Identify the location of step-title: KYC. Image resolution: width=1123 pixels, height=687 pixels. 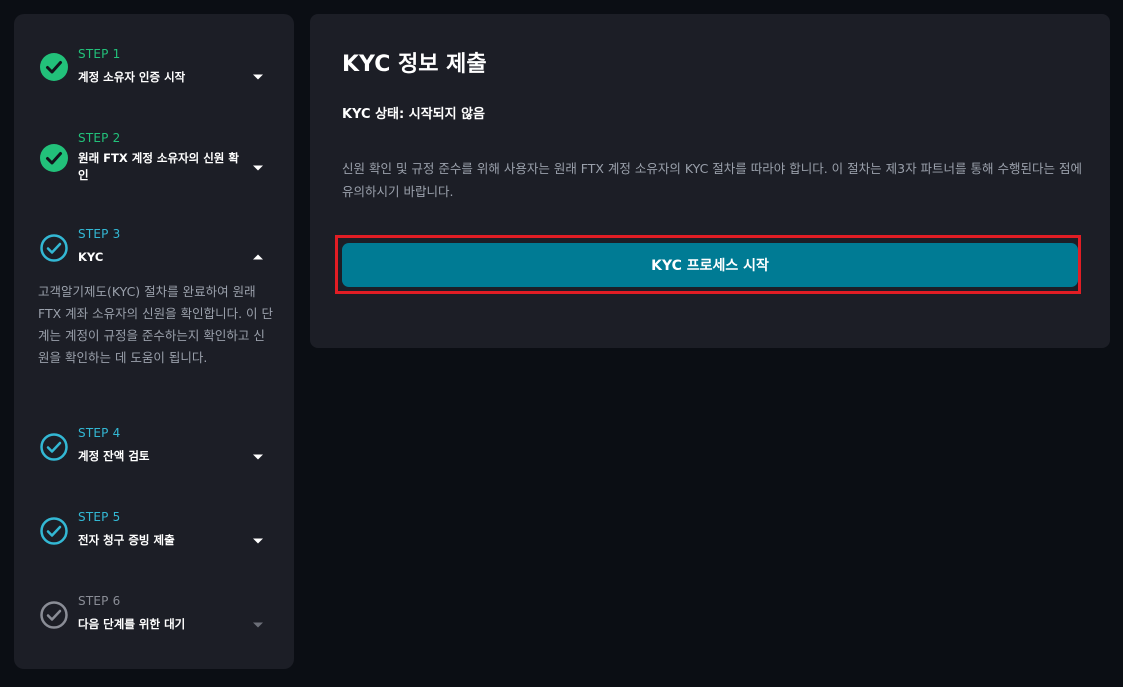
(91, 257).